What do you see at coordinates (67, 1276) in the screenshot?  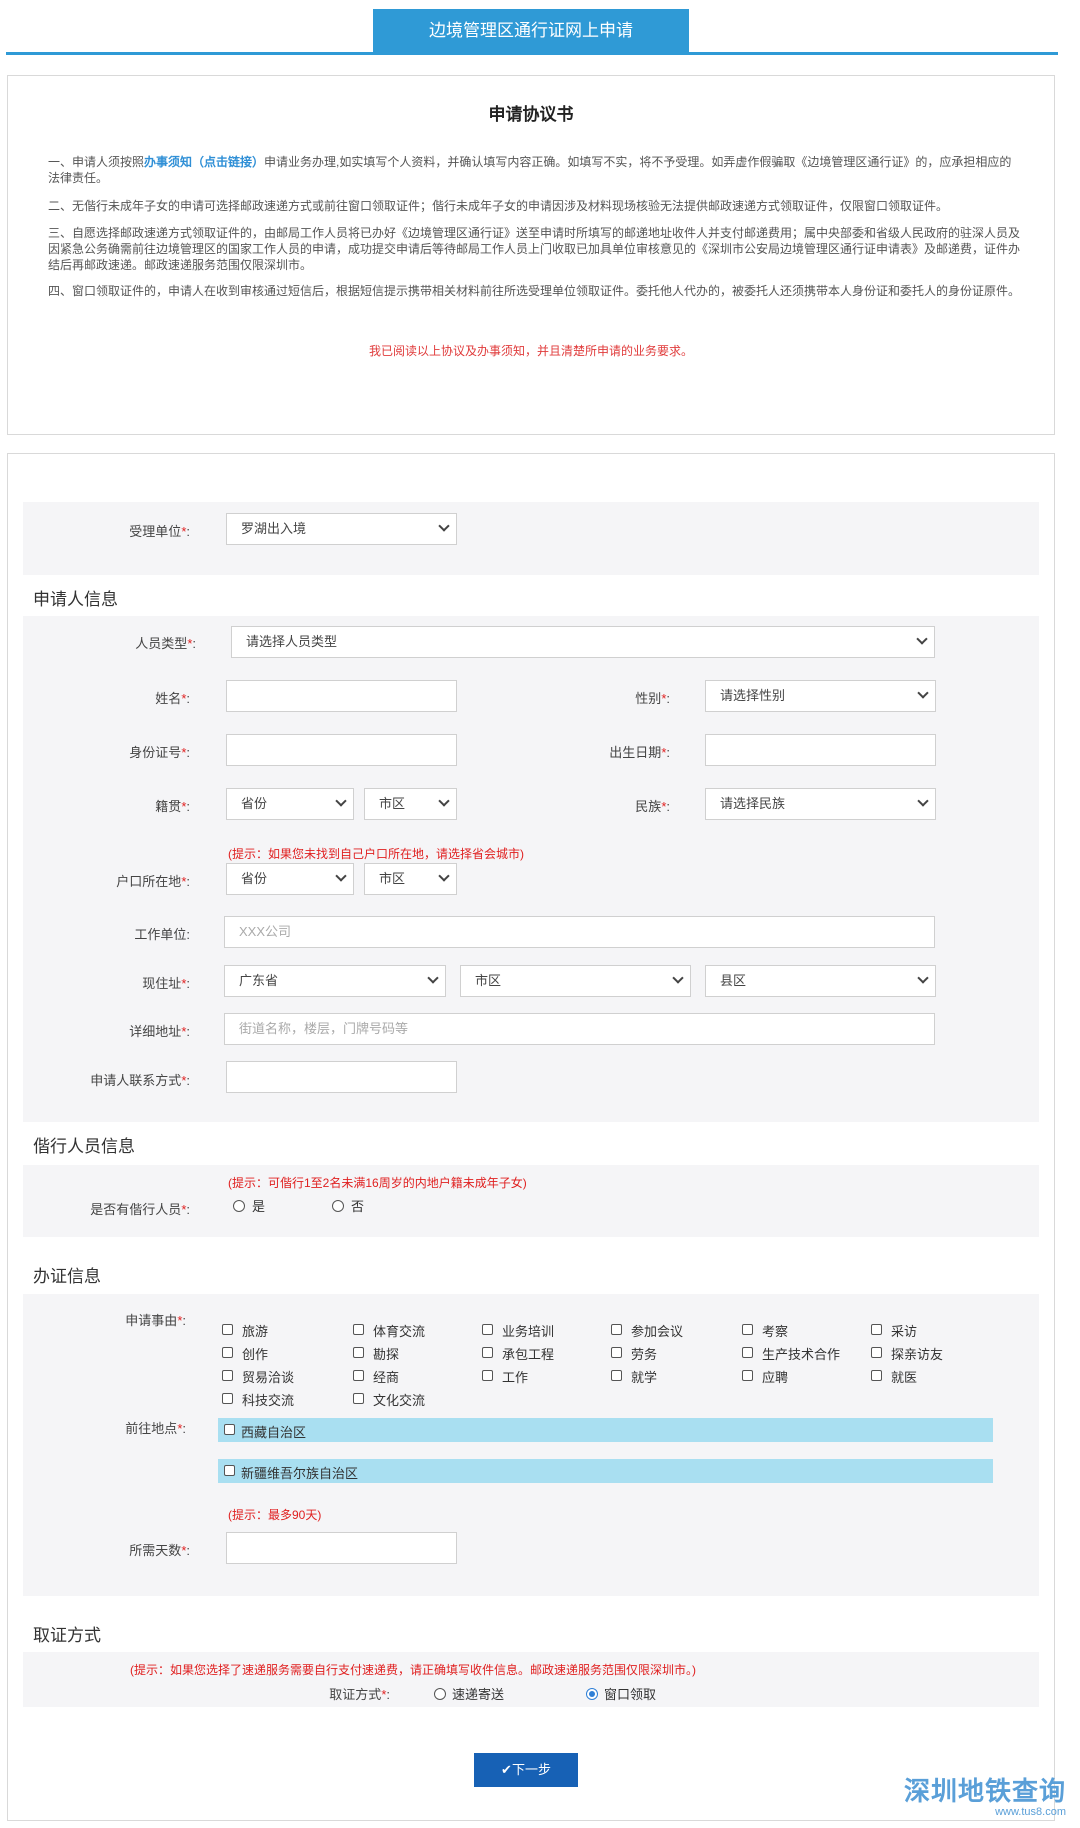 I see `permit-section-title: 办证信息` at bounding box center [67, 1276].